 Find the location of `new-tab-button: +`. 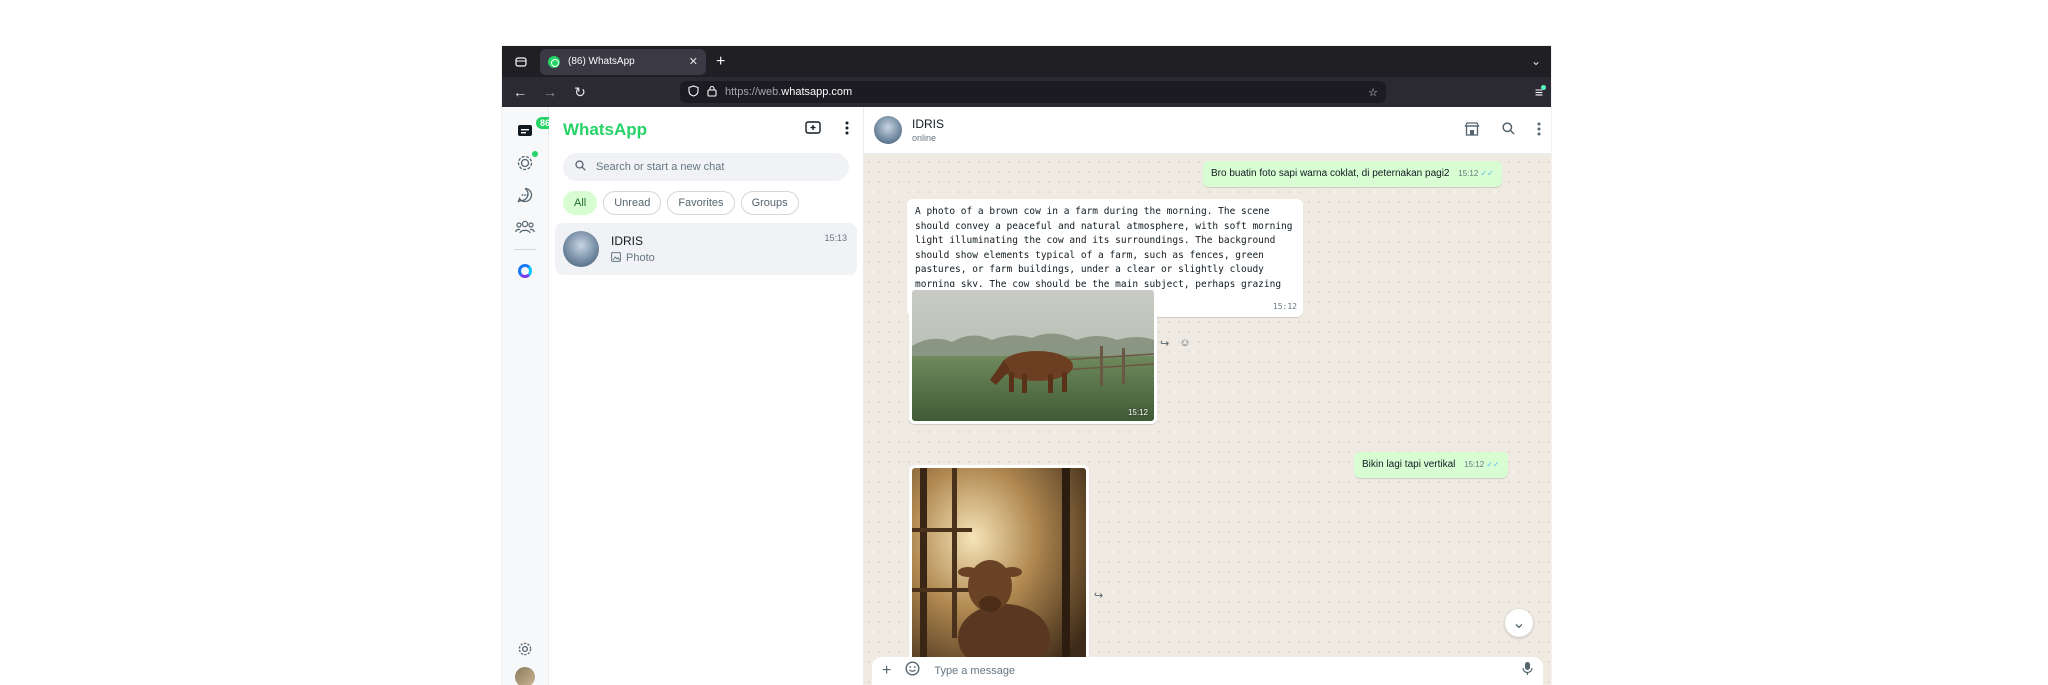

new-tab-button: + is located at coordinates (720, 61).